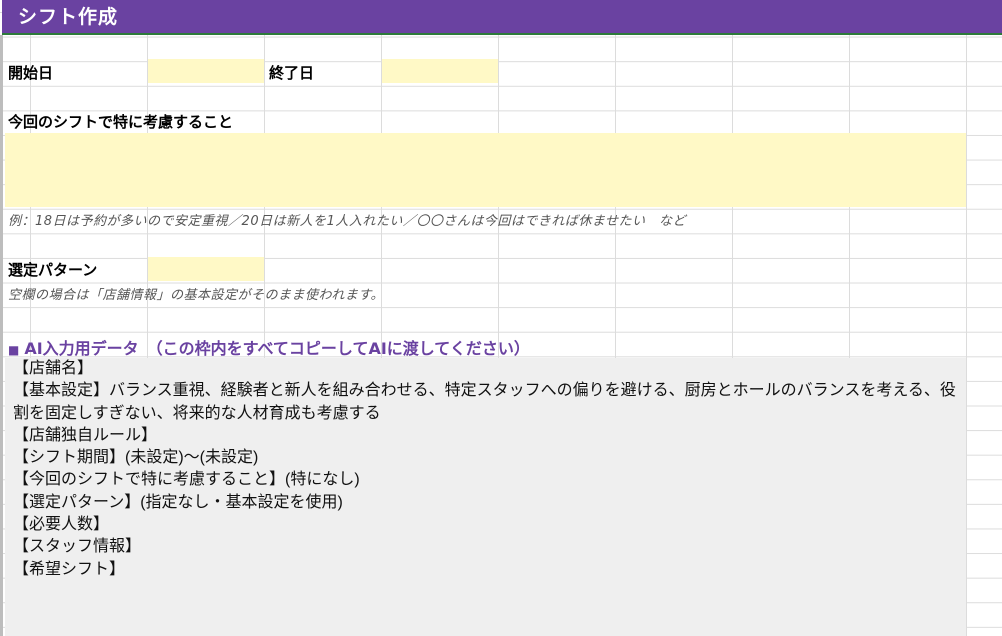 This screenshot has width=1002, height=636. I want to click on pattern-input, so click(206, 269).